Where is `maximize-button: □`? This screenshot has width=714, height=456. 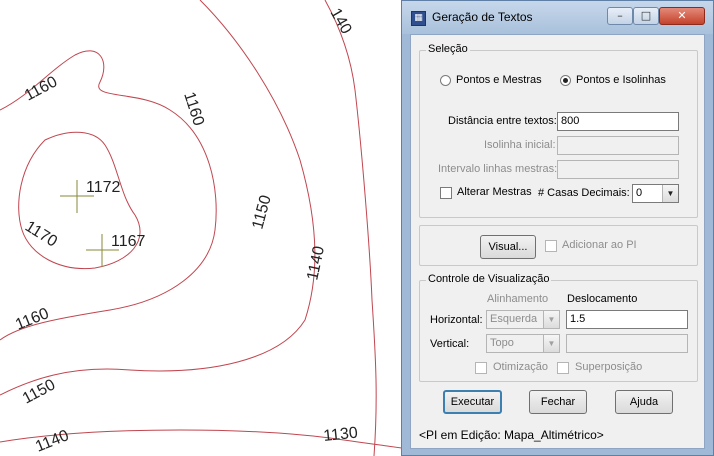 maximize-button: □ is located at coordinates (646, 16).